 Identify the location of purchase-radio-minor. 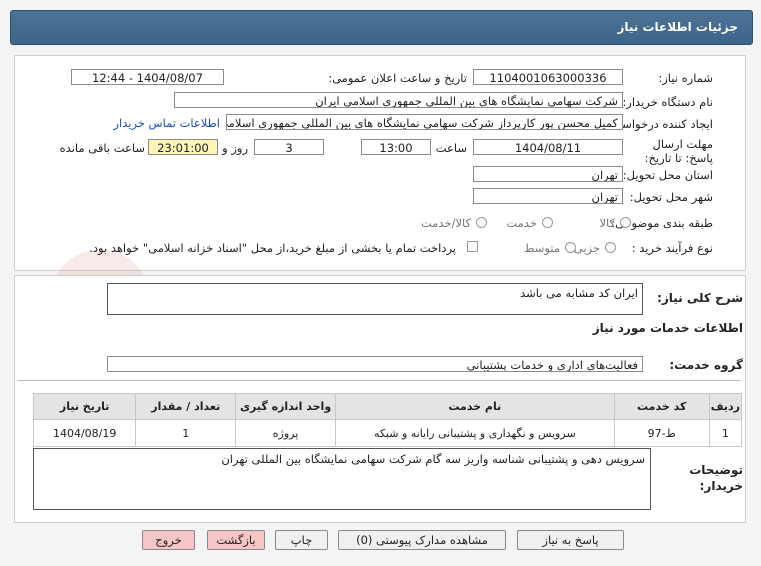
(610, 247).